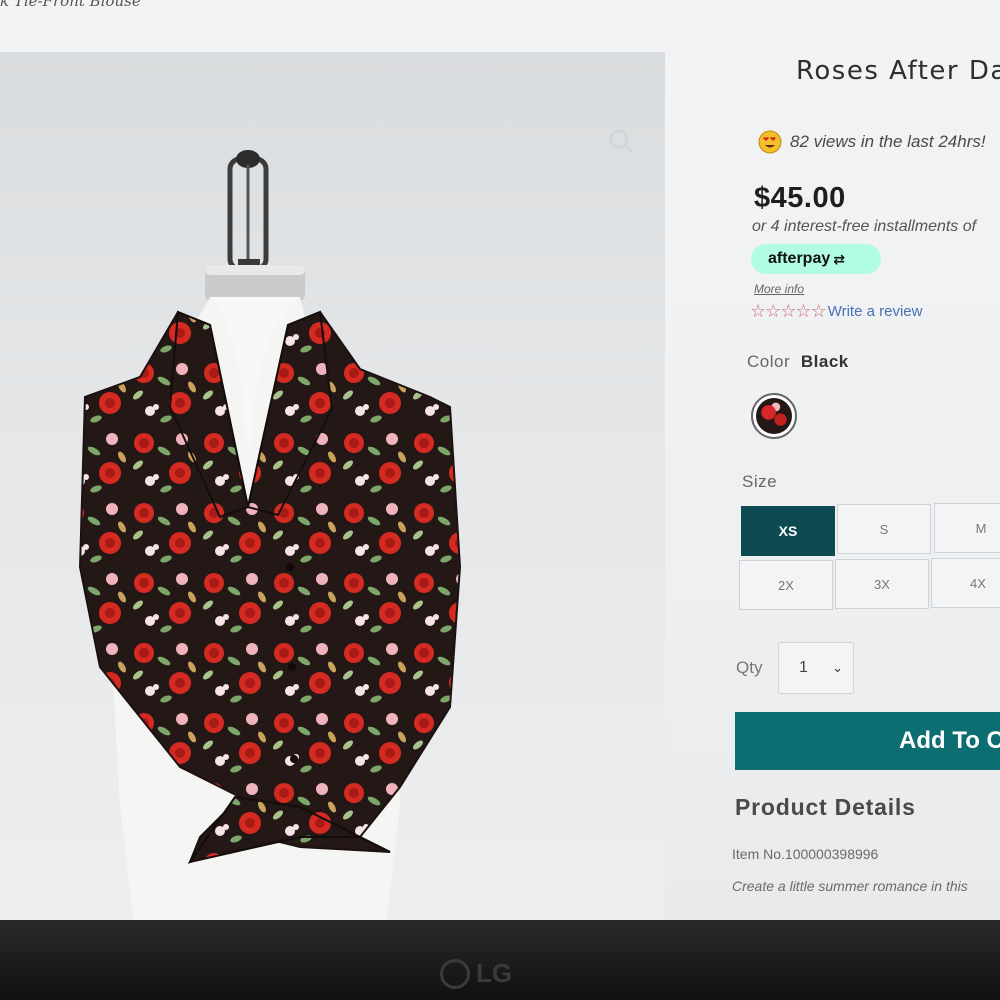 This screenshot has width=1000, height=1000. What do you see at coordinates (786, 585) in the screenshot?
I see `size-option-2x: 2X` at bounding box center [786, 585].